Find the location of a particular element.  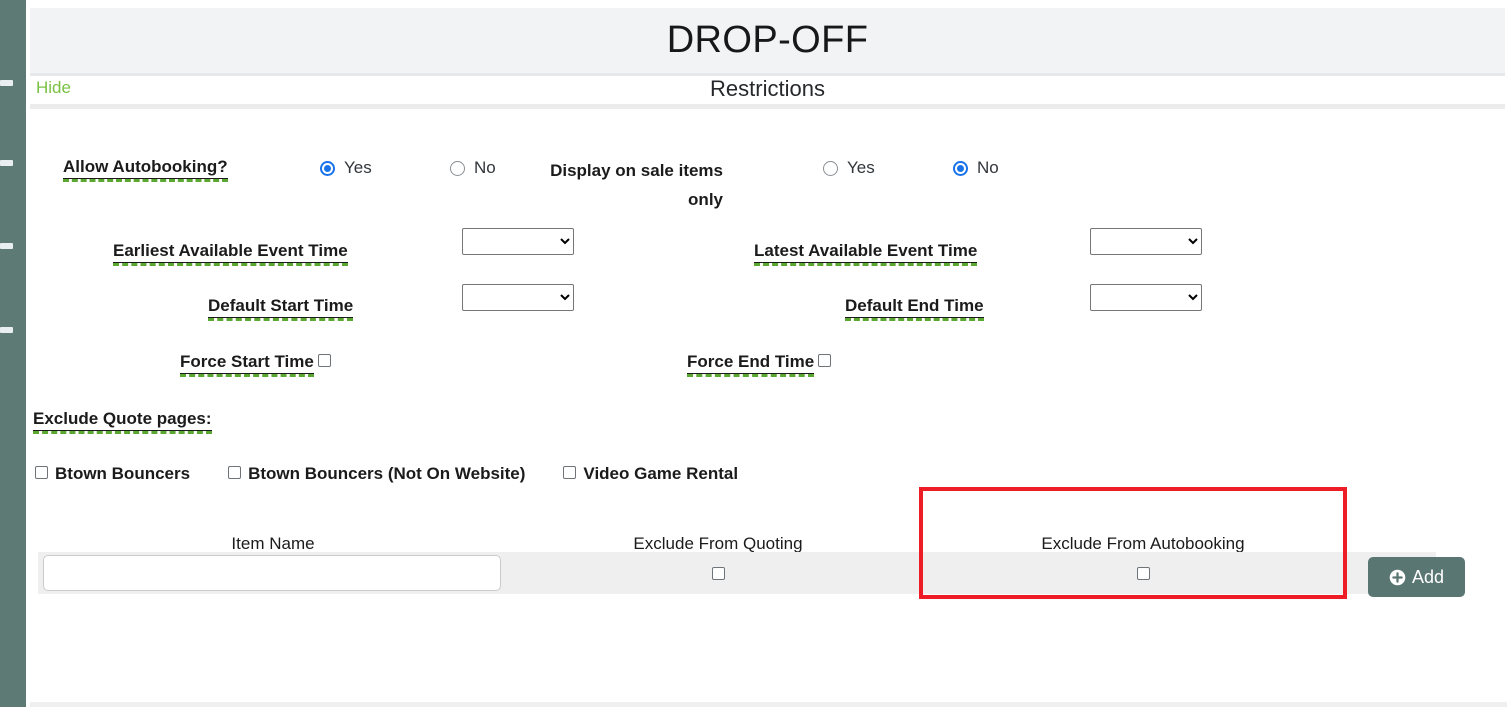

page-title: DROP-OFF is located at coordinates (767, 40).